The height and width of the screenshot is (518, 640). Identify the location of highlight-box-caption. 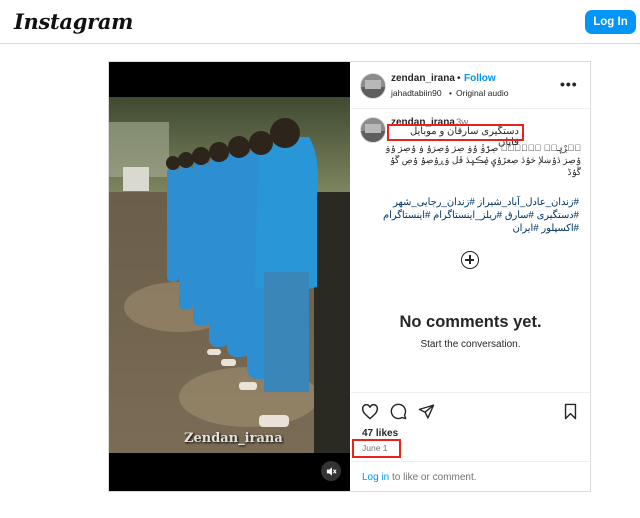
(455, 132).